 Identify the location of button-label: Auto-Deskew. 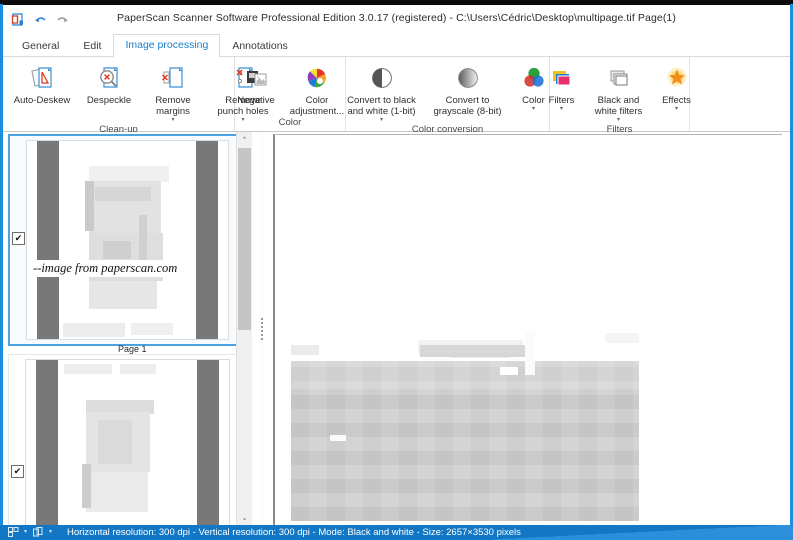
(42, 100).